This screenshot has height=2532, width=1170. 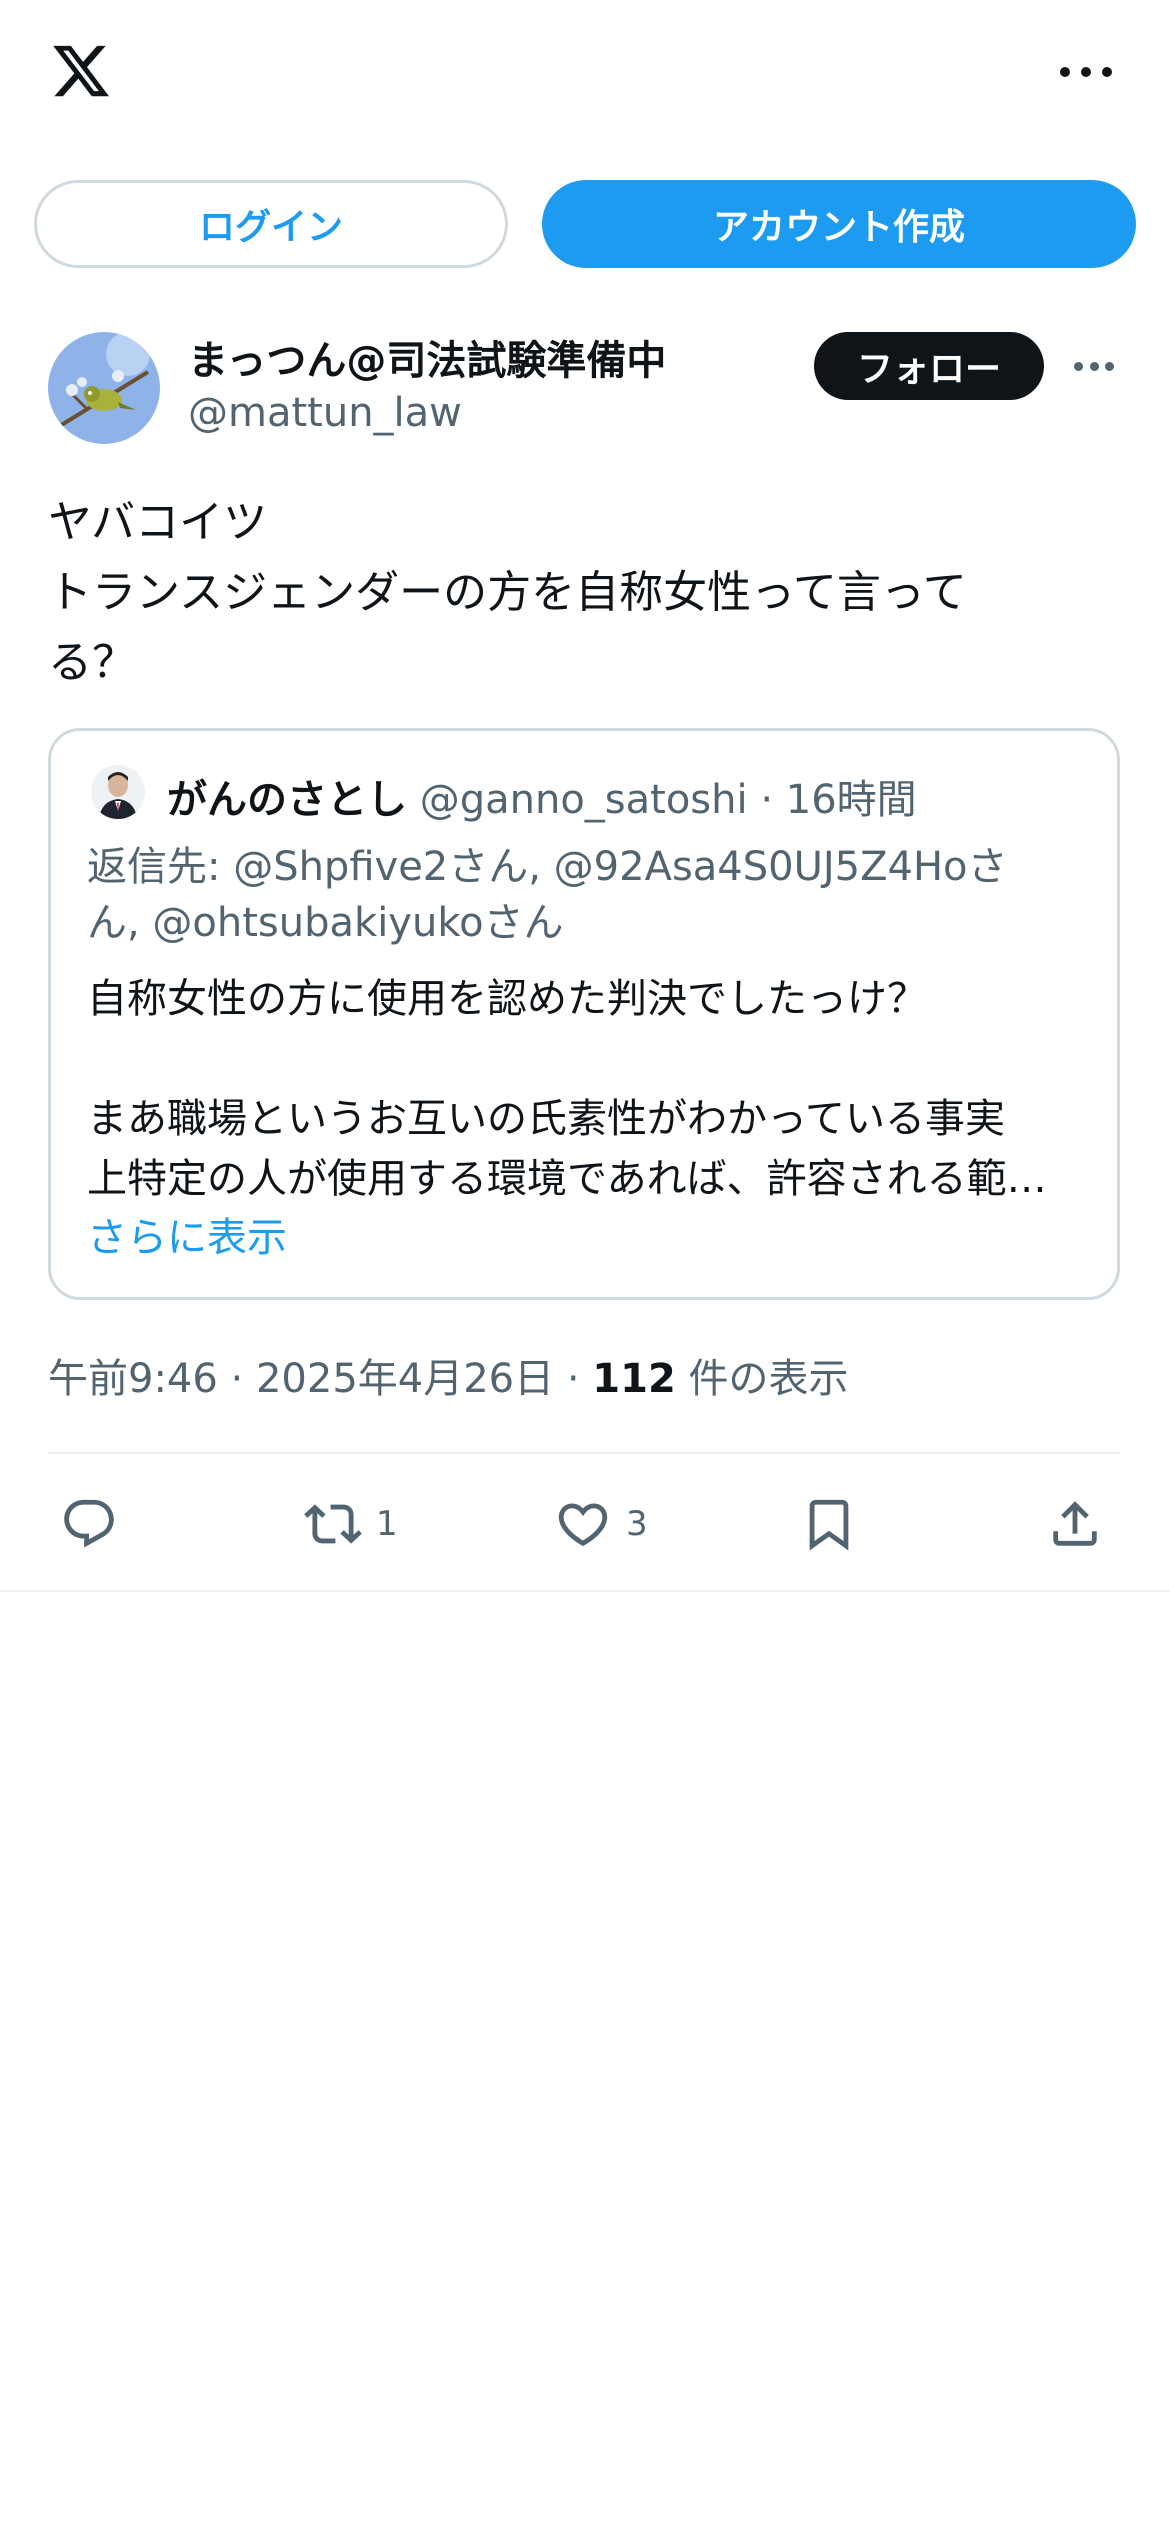 I want to click on share-icon, so click(x=1075, y=1523).